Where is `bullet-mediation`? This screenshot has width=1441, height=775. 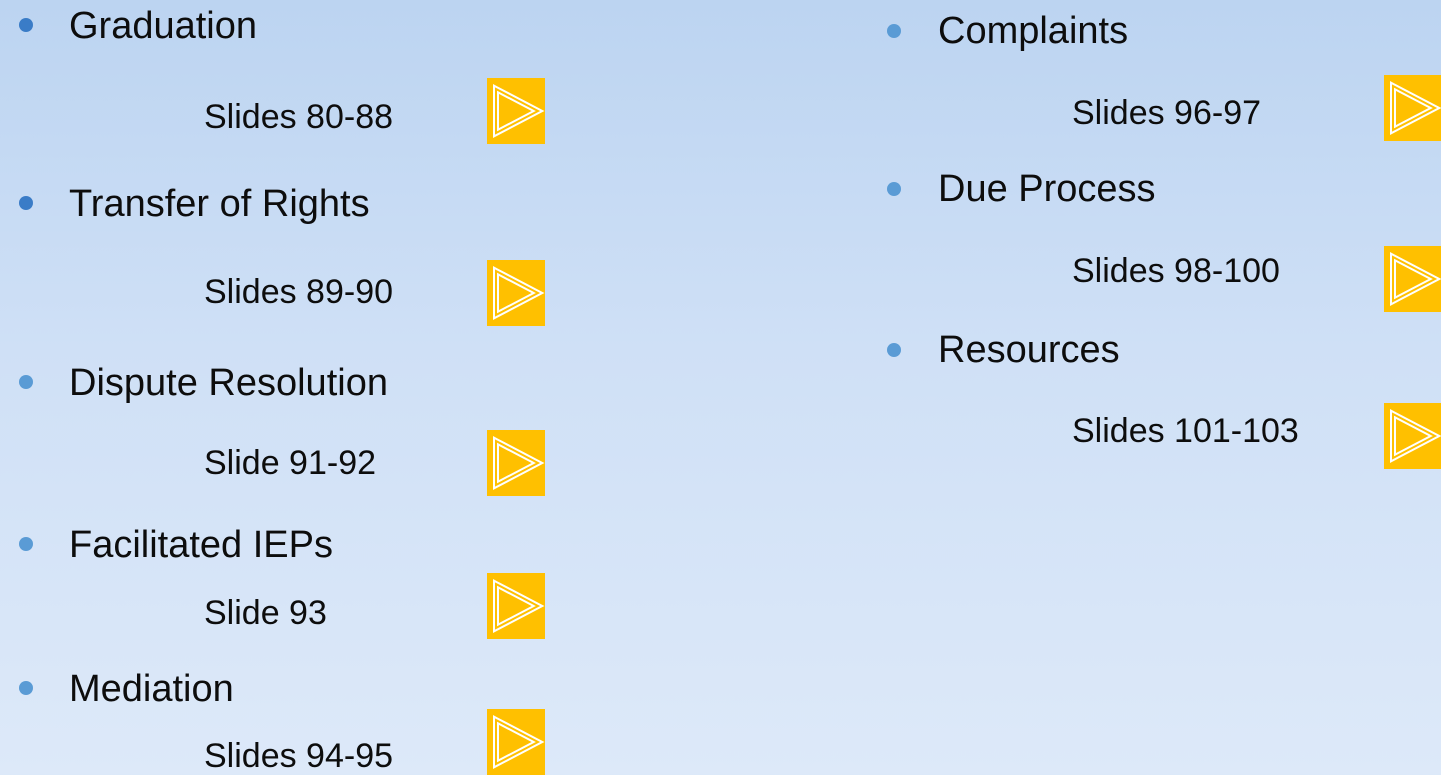
bullet-mediation is located at coordinates (26, 688).